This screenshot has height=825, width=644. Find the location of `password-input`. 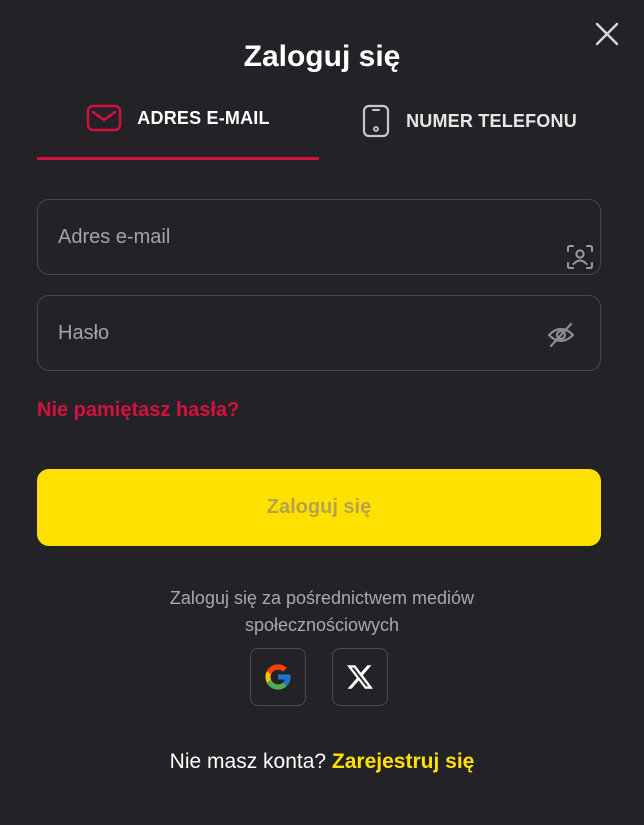

password-input is located at coordinates (298, 333).